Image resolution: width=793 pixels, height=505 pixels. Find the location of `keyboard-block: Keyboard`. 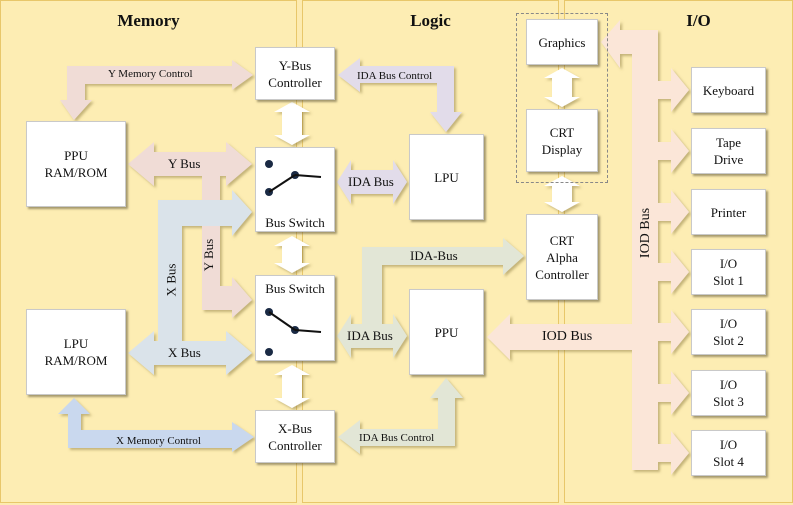

keyboard-block: Keyboard is located at coordinates (728, 90).